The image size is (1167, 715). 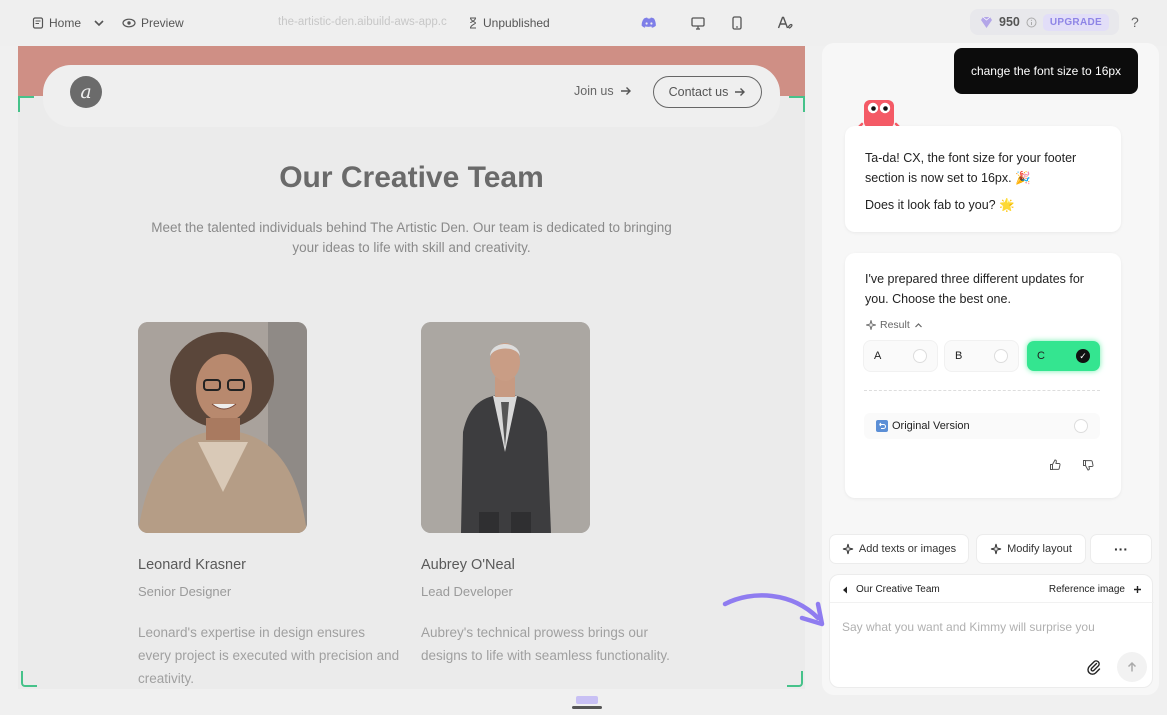 What do you see at coordinates (1046, 71) in the screenshot?
I see `user-message: change the font size to 16px` at bounding box center [1046, 71].